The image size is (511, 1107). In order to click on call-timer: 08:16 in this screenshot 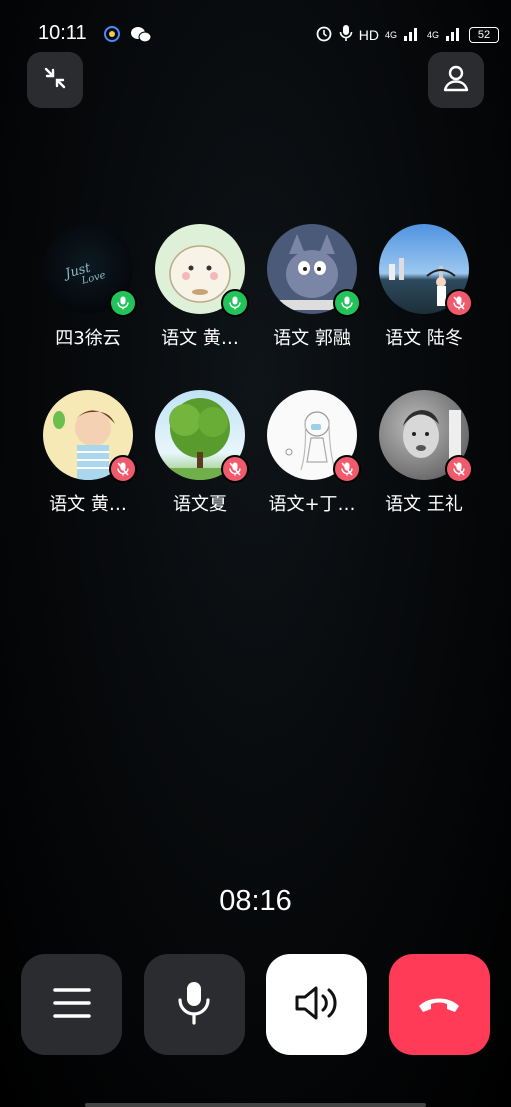, I will do `click(255, 901)`.